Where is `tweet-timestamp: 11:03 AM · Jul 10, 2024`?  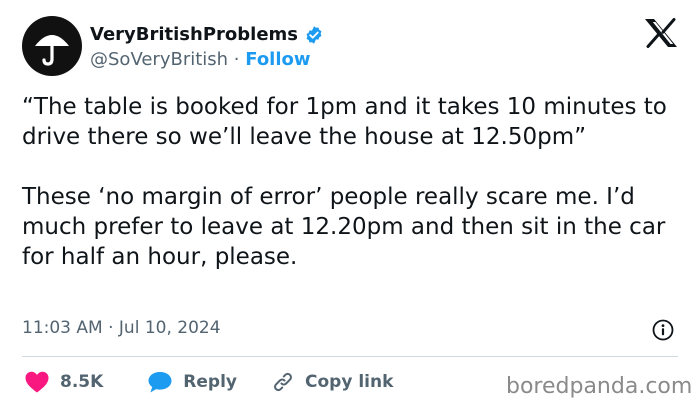
tweet-timestamp: 11:03 AM · Jul 10, 2024 is located at coordinates (121, 328).